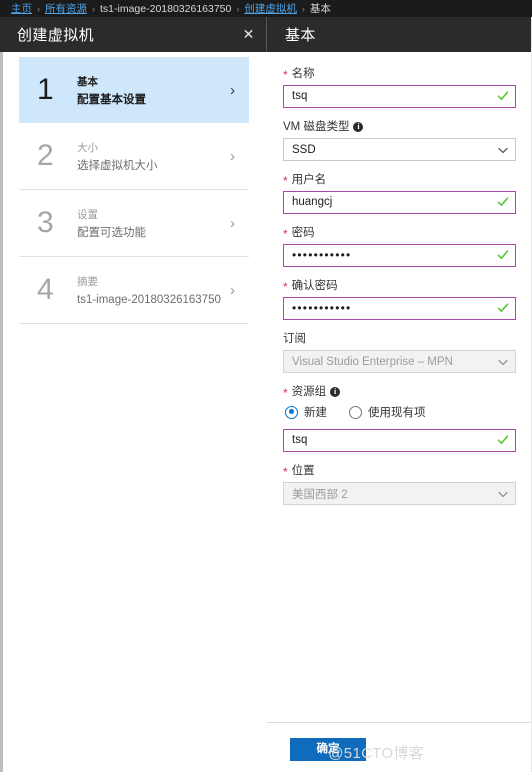 This screenshot has height=772, width=532. Describe the element at coordinates (117, 166) in the screenshot. I see `step-subtitle: 选择虚拟机大小` at that location.